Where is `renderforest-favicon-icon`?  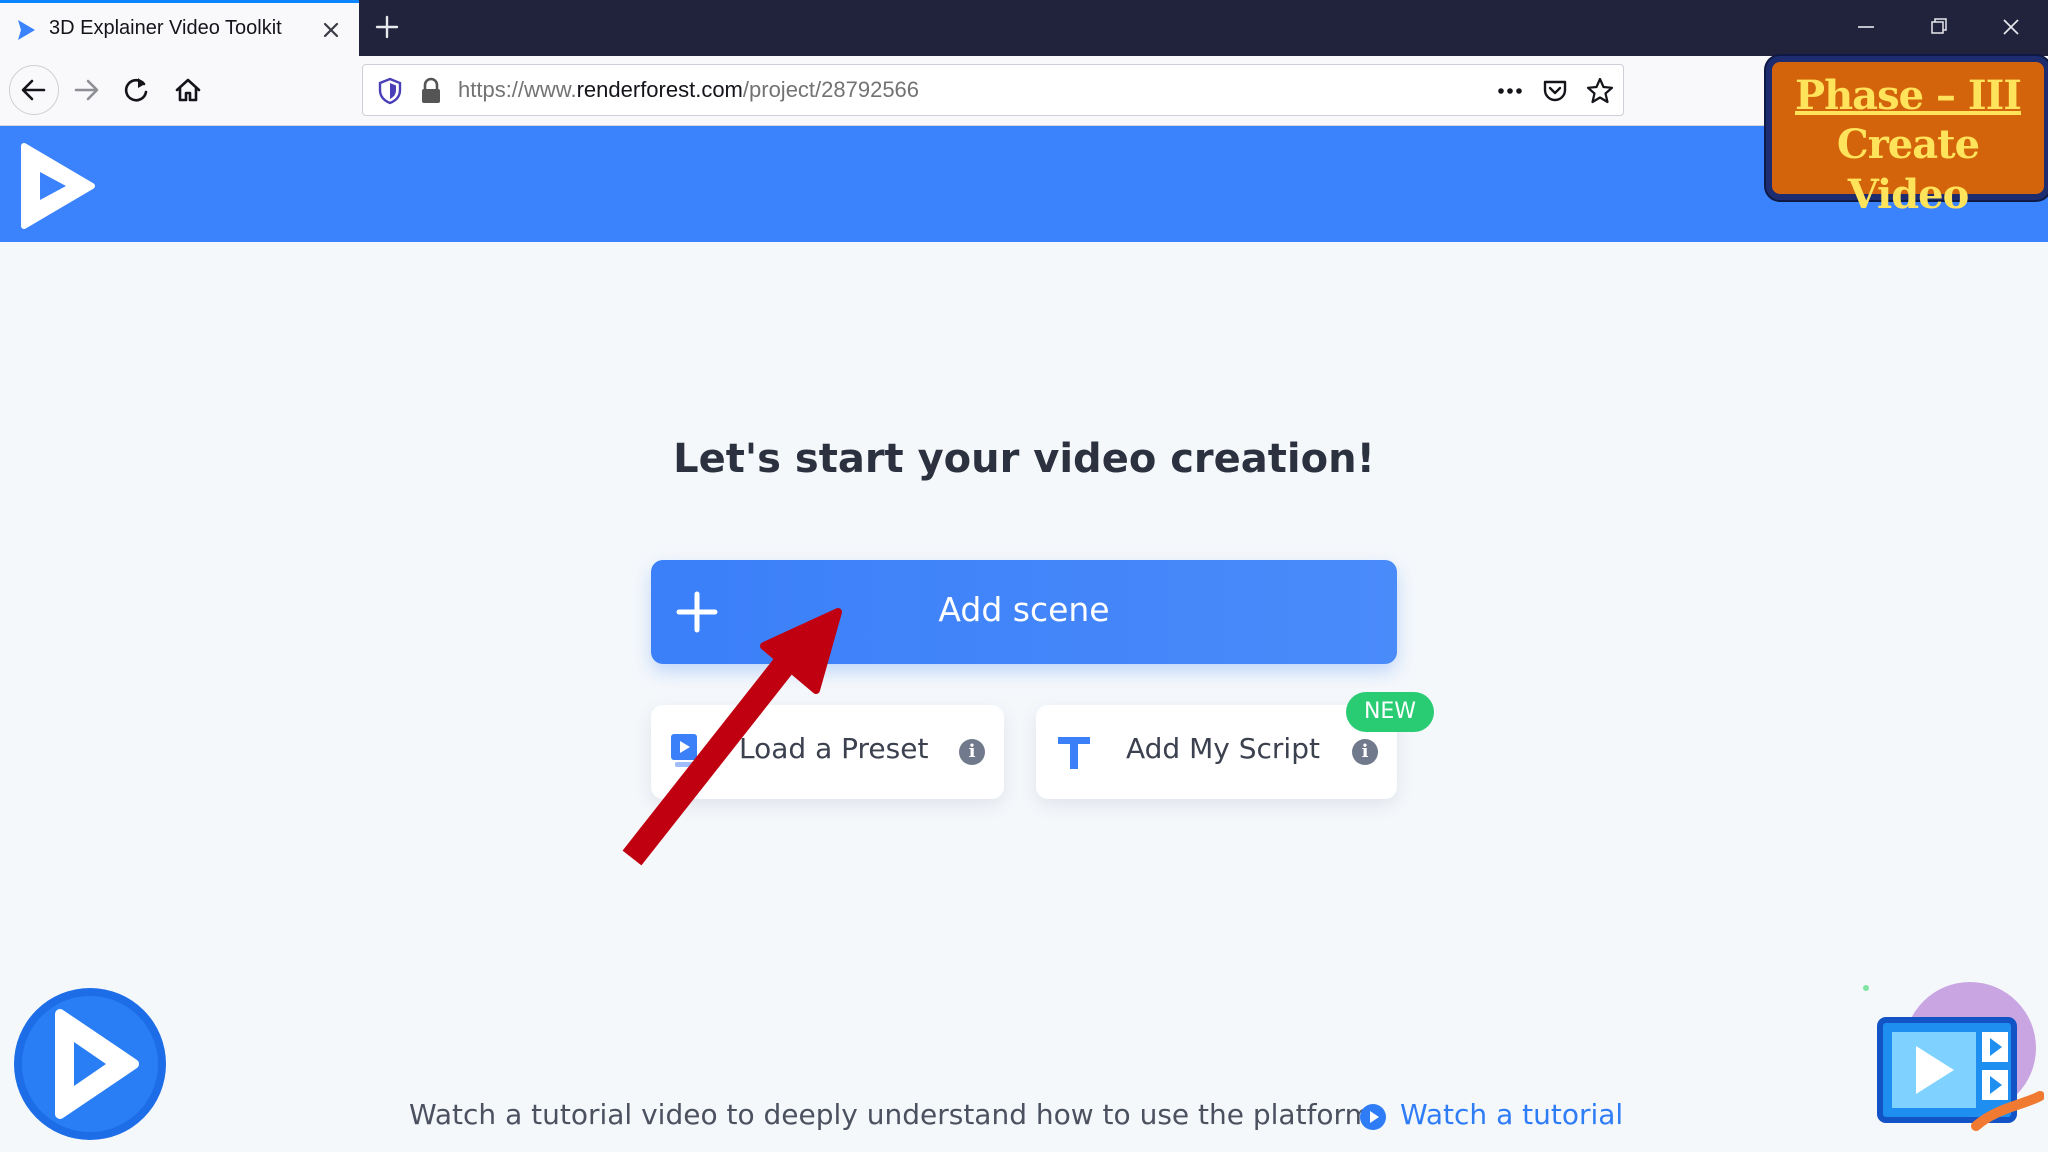 renderforest-favicon-icon is located at coordinates (26, 30).